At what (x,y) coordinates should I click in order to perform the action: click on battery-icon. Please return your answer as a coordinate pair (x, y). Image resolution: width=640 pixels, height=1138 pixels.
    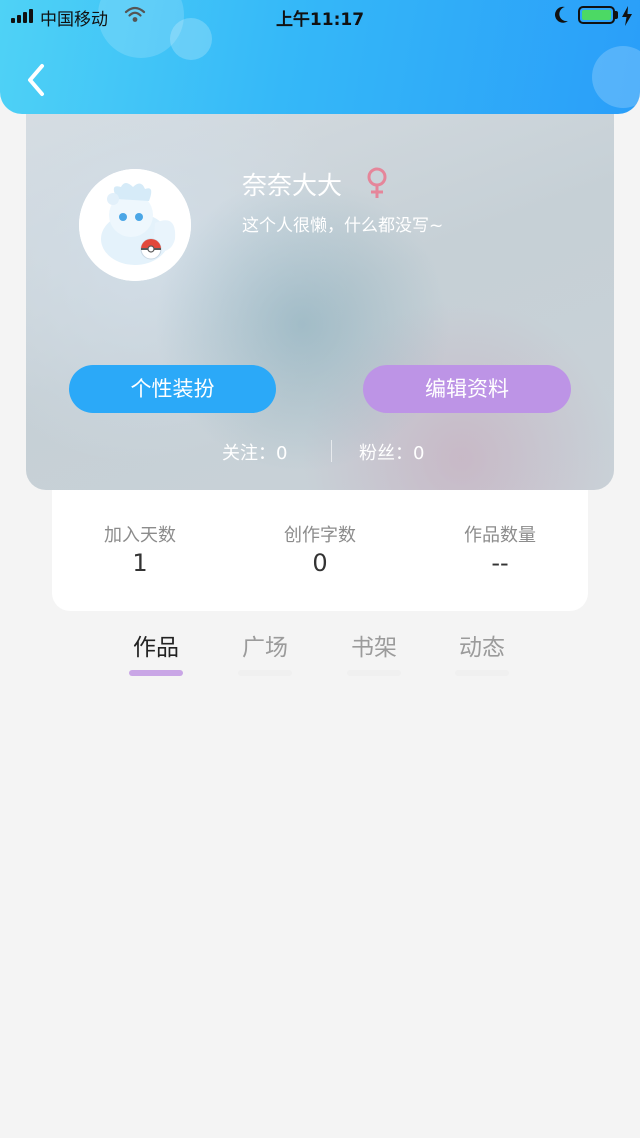
    Looking at the image, I should click on (596, 15).